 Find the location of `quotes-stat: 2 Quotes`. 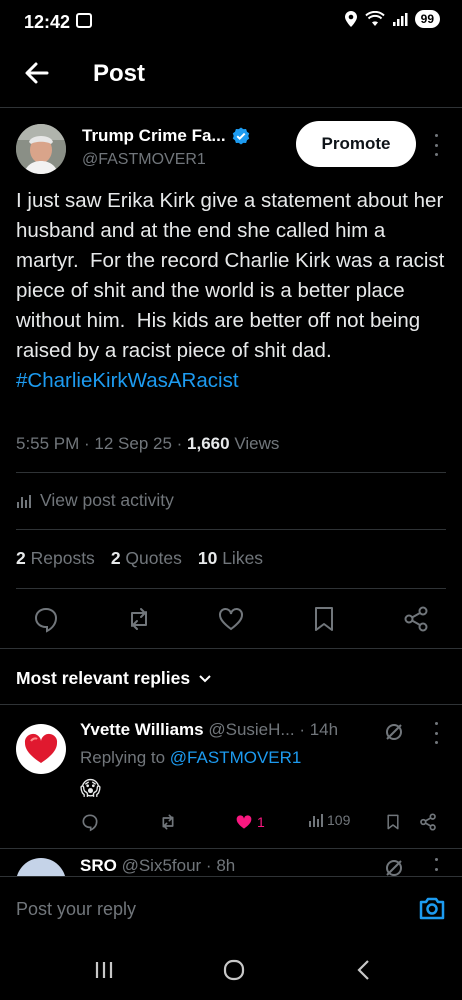

quotes-stat: 2 Quotes is located at coordinates (146, 558).